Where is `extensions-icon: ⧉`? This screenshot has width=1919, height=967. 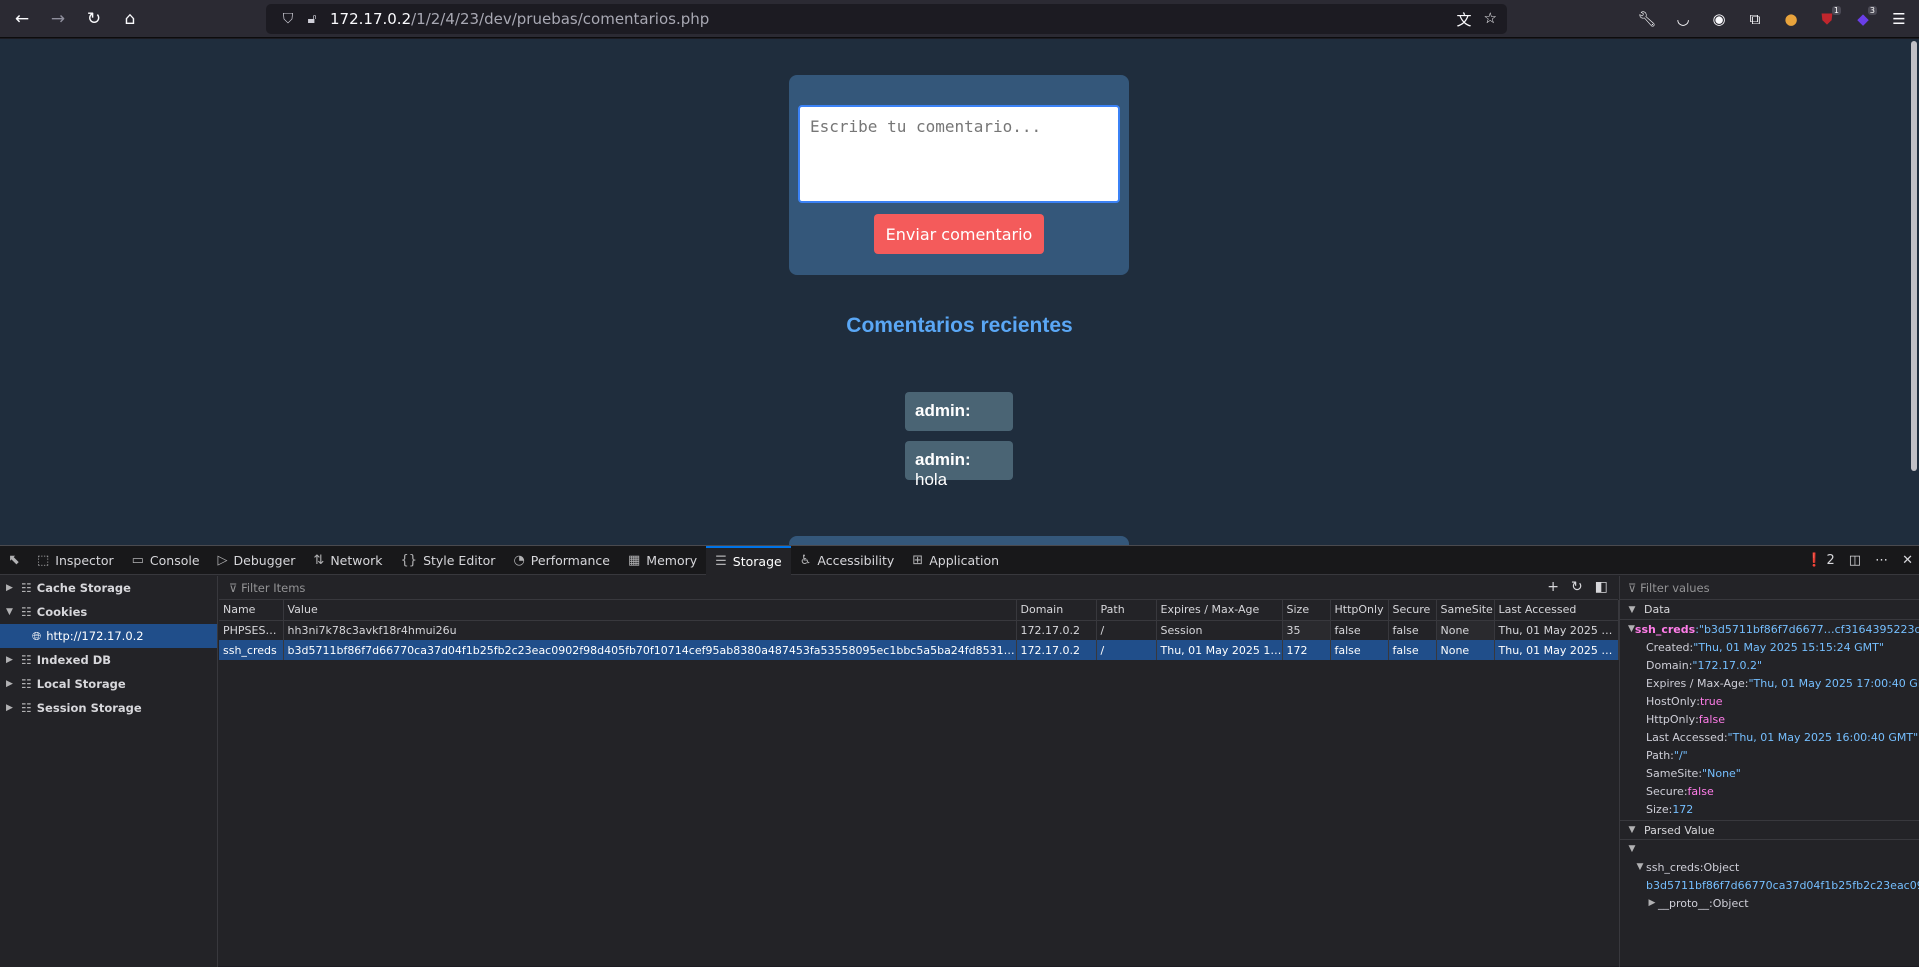
extensions-icon: ⧉ is located at coordinates (1755, 19).